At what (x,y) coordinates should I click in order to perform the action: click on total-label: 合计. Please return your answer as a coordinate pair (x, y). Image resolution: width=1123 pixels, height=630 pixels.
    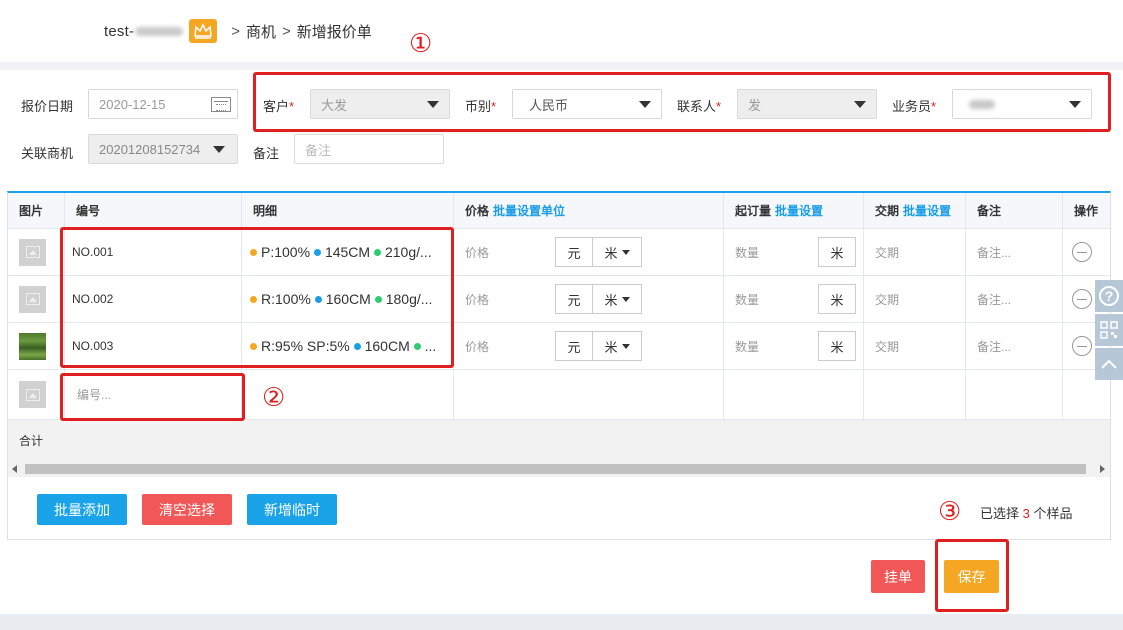
    Looking at the image, I should click on (31, 441).